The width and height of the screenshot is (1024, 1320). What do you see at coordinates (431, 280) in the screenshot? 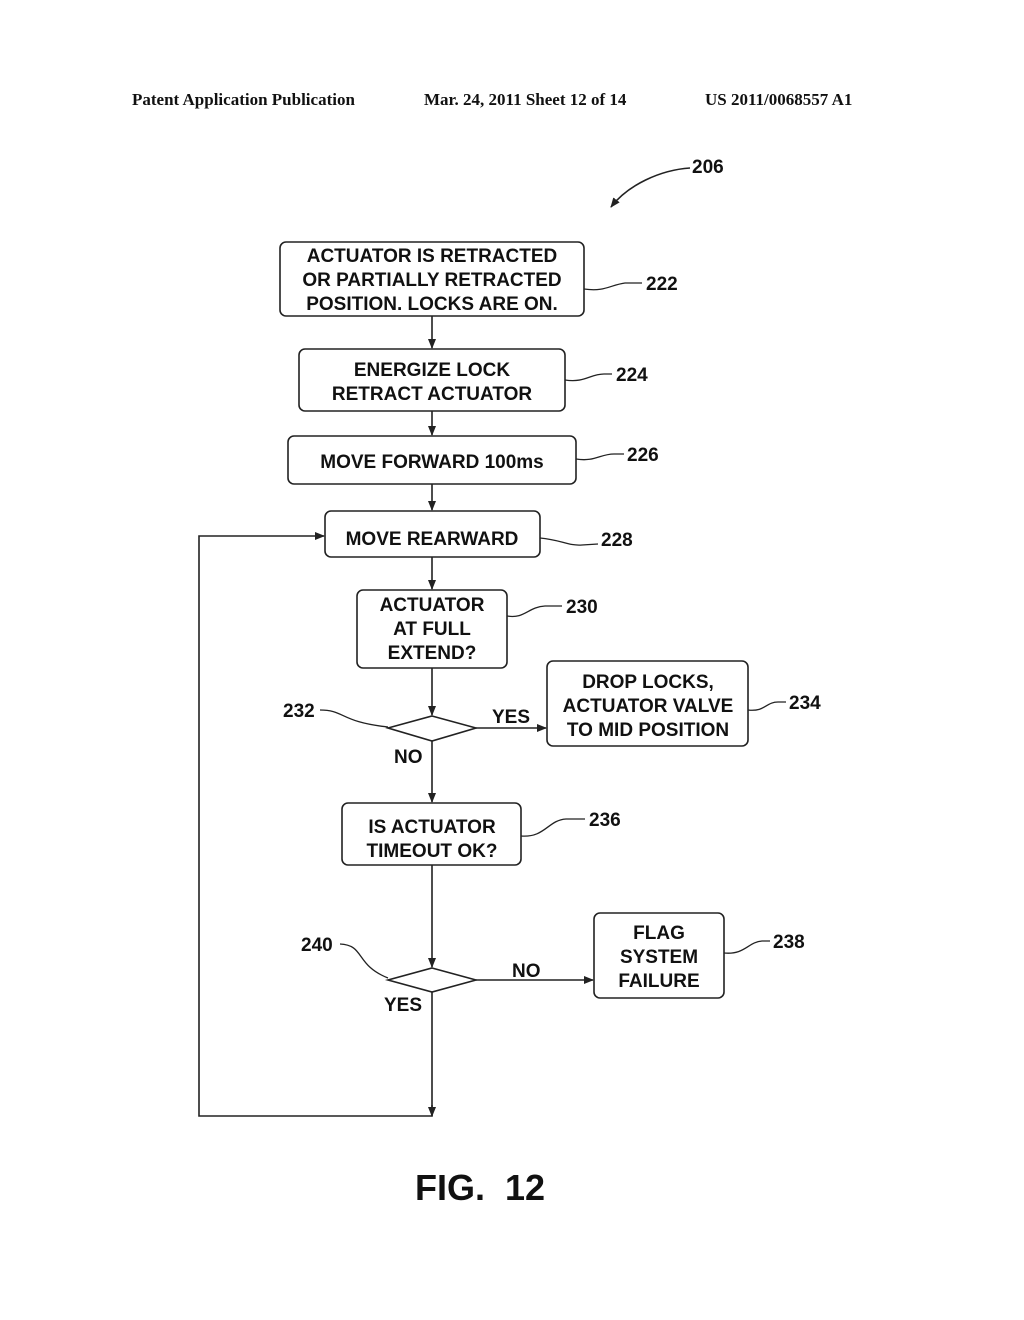
I see `node-222-line-2: OR PARTIALLY RETRACTED` at bounding box center [431, 280].